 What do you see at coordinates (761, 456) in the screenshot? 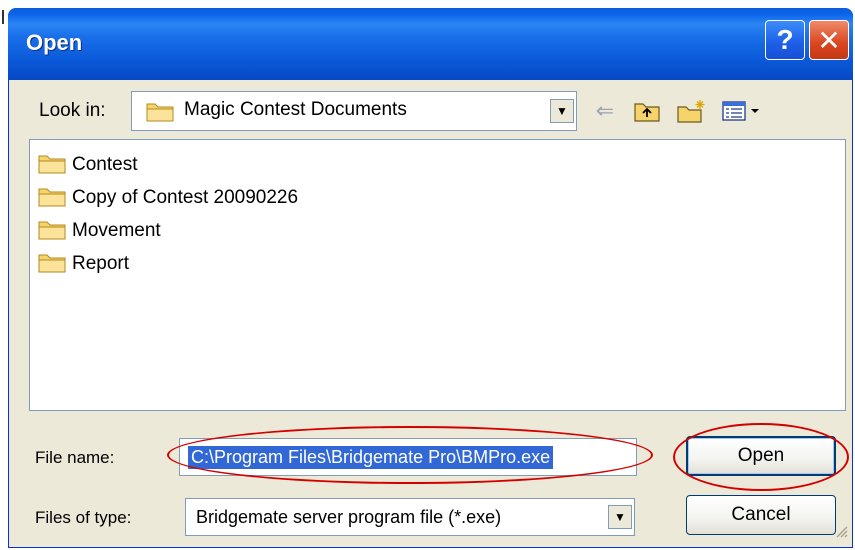
I see `open-button: Open` at bounding box center [761, 456].